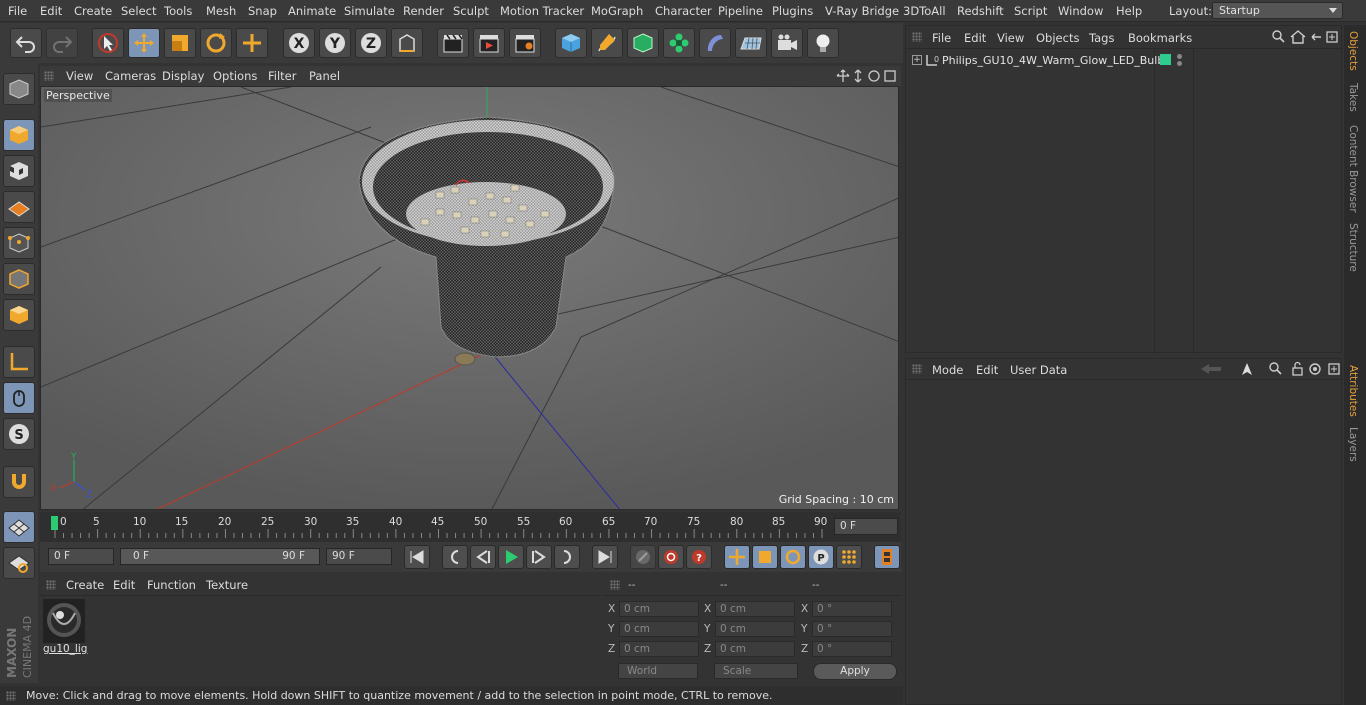  I want to click on menu-create: Create, so click(93, 11).